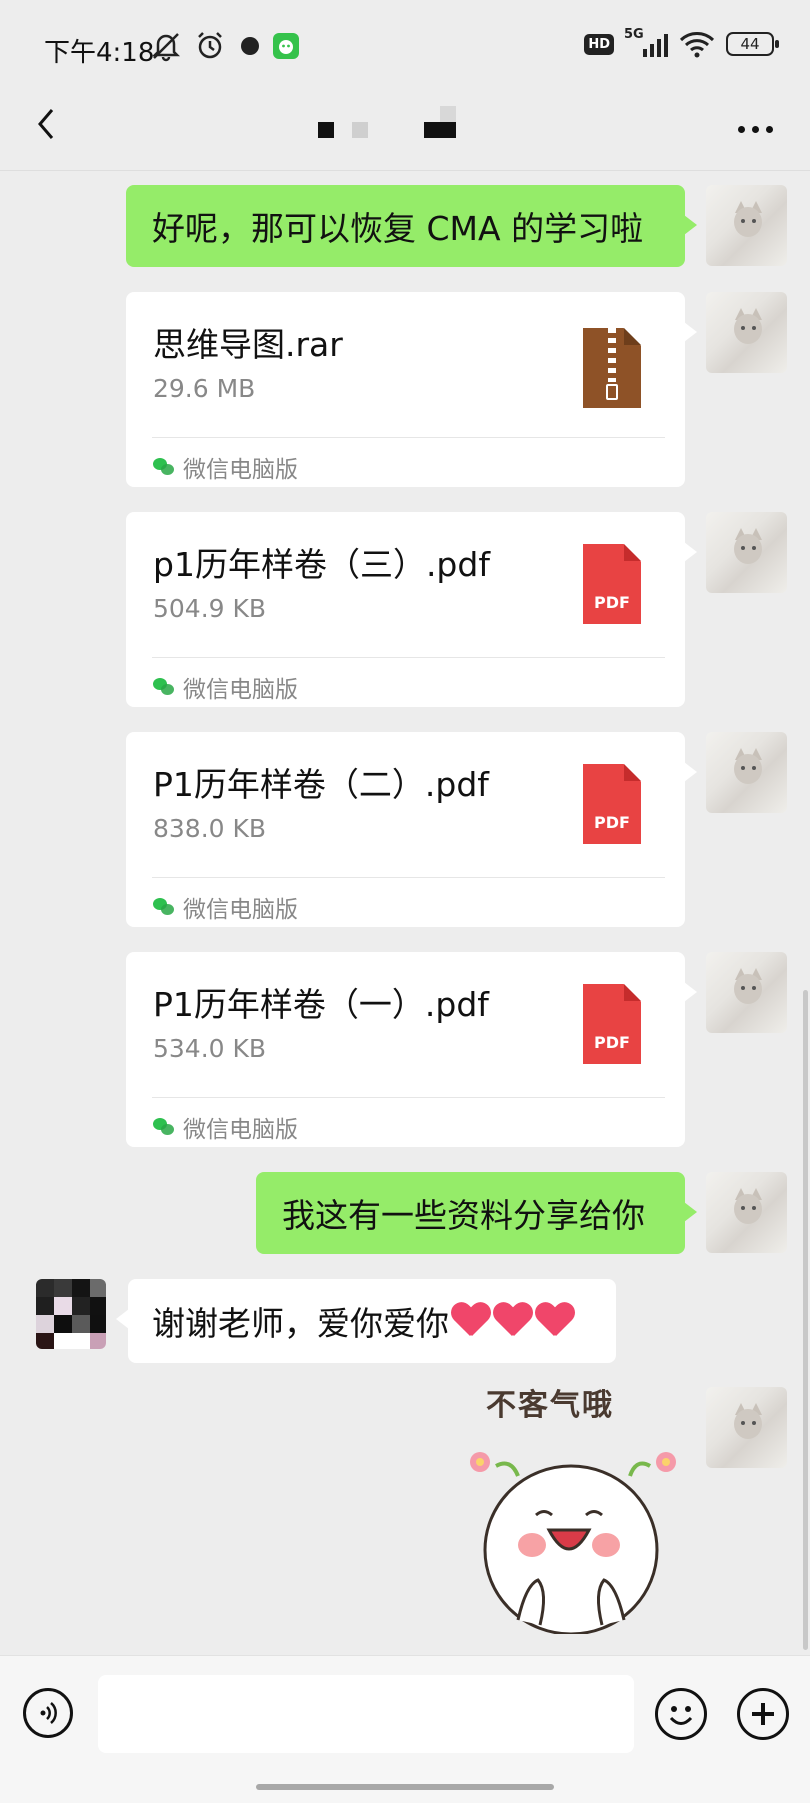 Image resolution: width=810 pixels, height=1803 pixels. I want to click on message-input, so click(366, 1714).